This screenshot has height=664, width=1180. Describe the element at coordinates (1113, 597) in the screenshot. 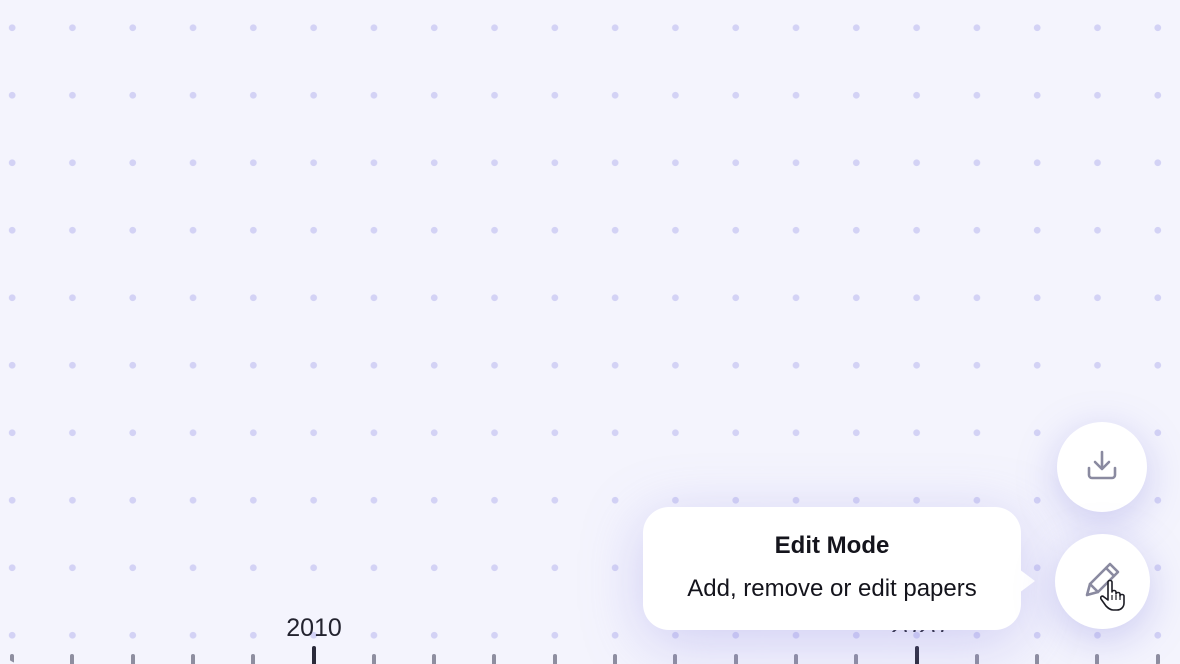

I see `hand-cursor-icon` at that location.